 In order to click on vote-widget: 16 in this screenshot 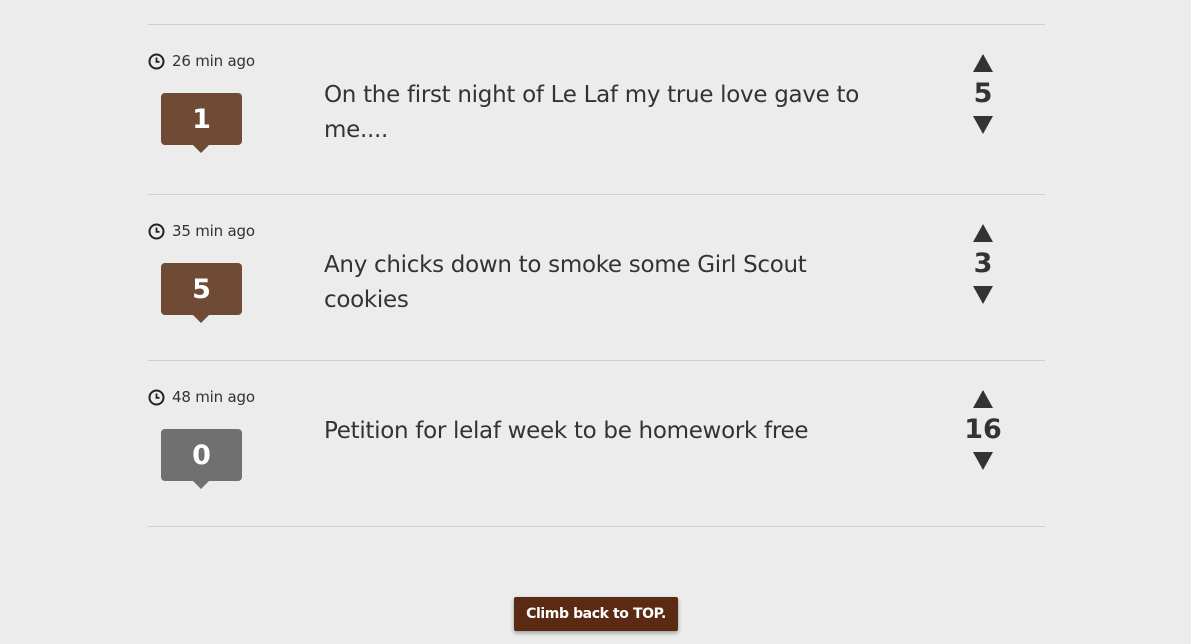, I will do `click(983, 430)`.